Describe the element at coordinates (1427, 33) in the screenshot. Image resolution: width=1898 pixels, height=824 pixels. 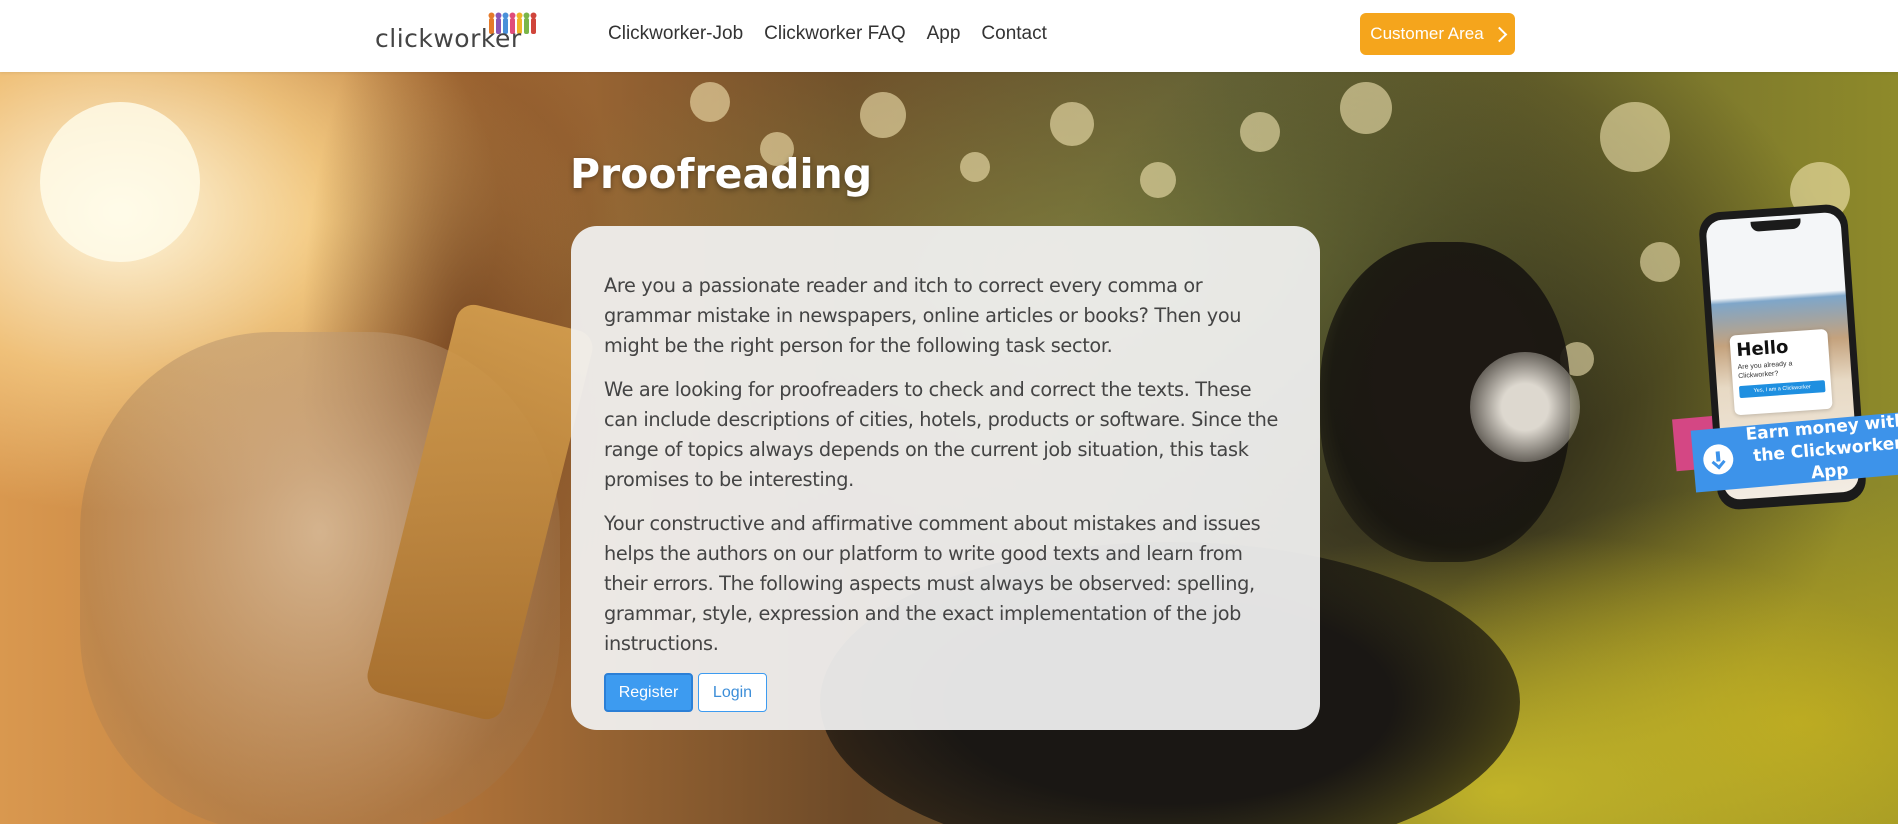
I see `customer-area-label: Customer Area` at that location.